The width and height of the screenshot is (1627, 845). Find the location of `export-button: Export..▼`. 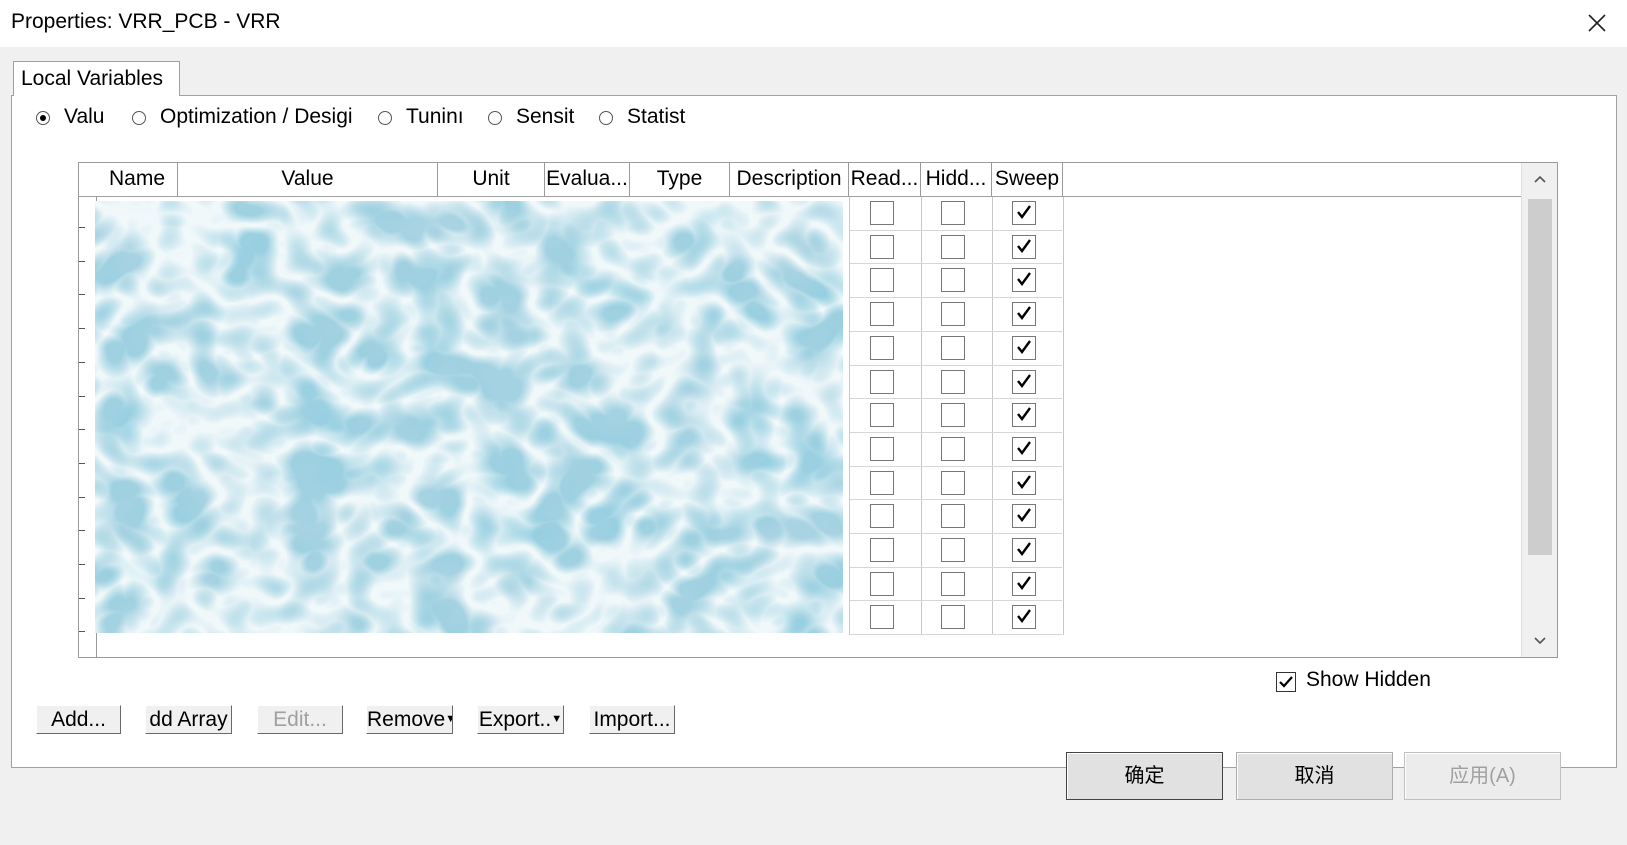

export-button: Export..▼ is located at coordinates (520, 719).